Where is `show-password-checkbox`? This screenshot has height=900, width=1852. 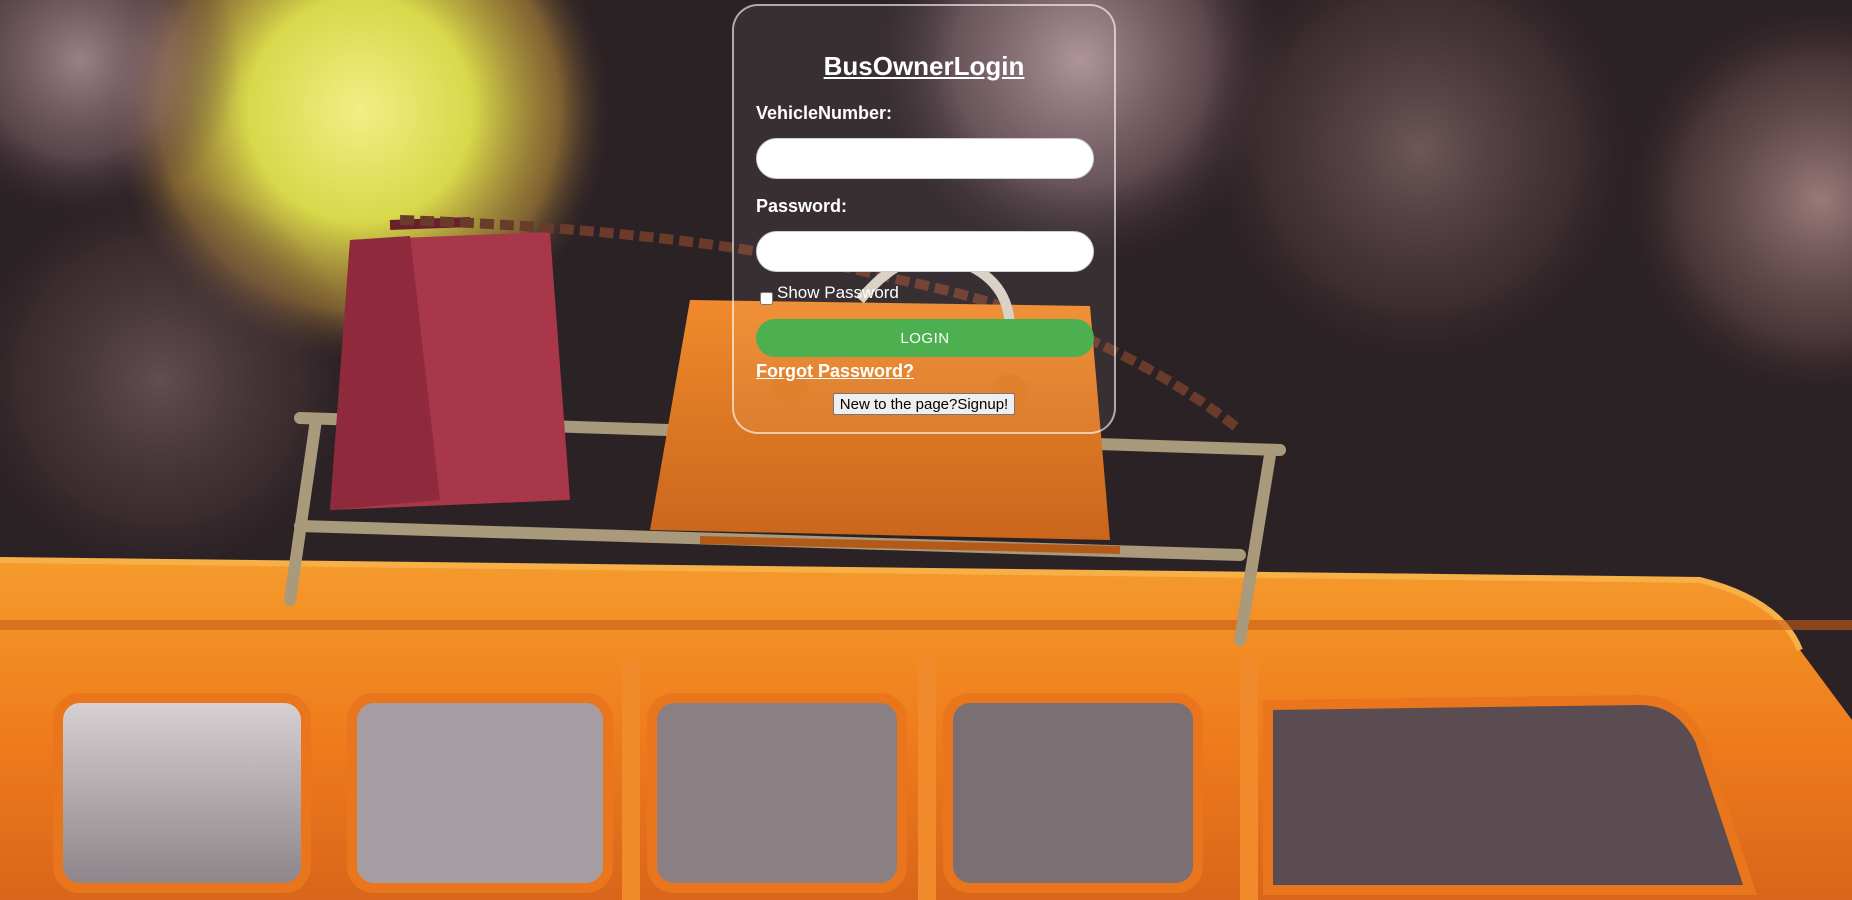
show-password-checkbox is located at coordinates (766, 298).